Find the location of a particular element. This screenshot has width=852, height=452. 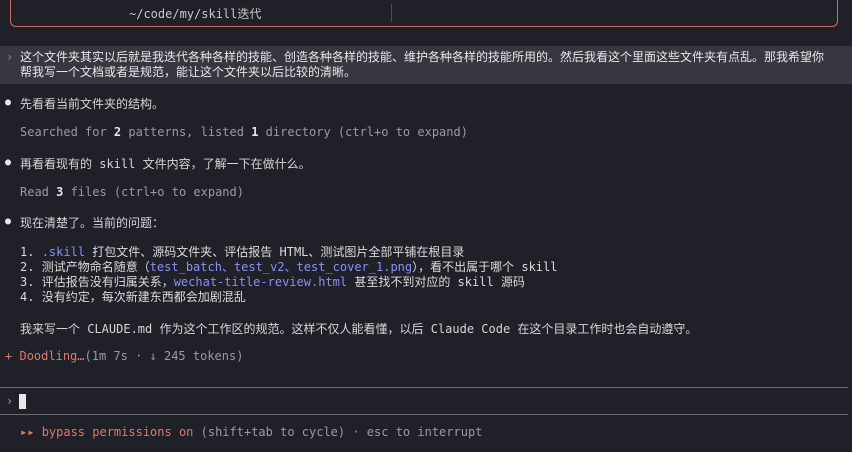

inline-code: .skill is located at coordinates (63, 252).